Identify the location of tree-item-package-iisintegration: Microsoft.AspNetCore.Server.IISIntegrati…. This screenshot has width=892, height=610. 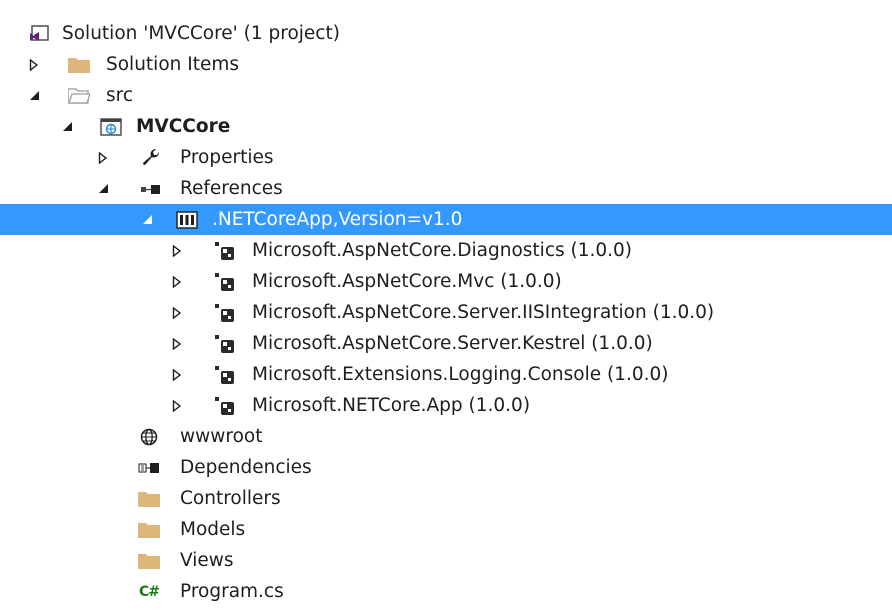
(446, 312).